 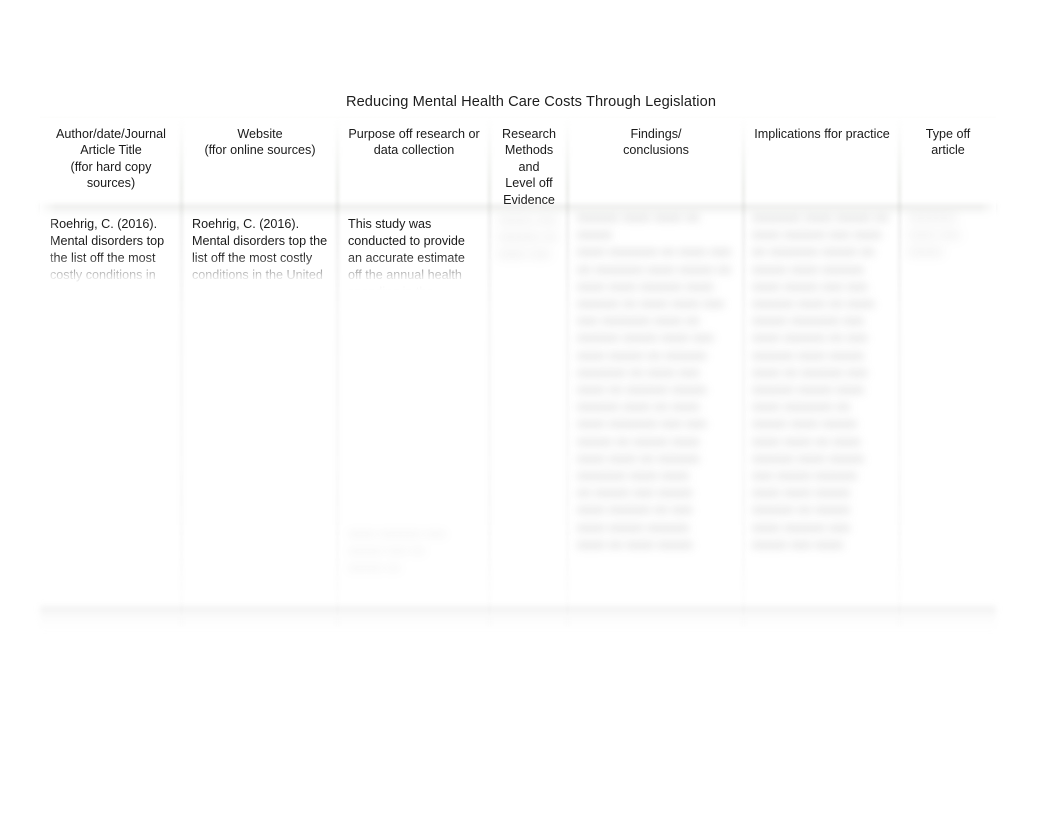 What do you see at coordinates (397, 551) in the screenshot?
I see `cell-purpose-illegible-text: nnnn nnnnnn nnn nnnnn nnn nn nnnnn nn` at bounding box center [397, 551].